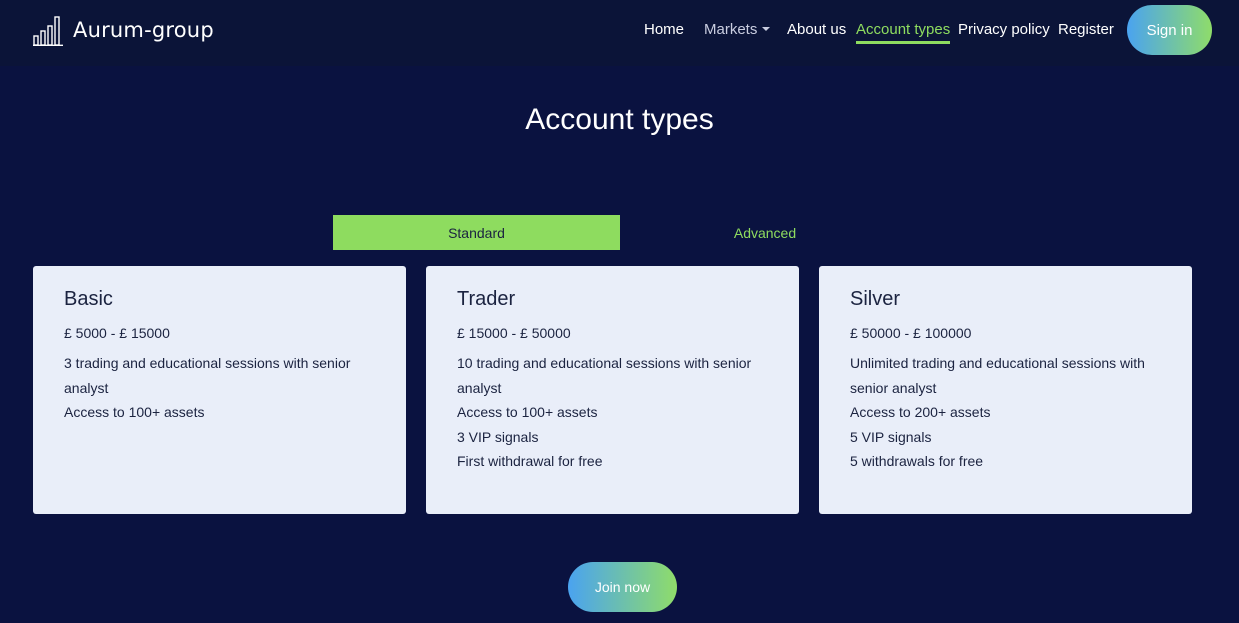 Image resolution: width=1239 pixels, height=623 pixels. I want to click on card-feature: Access to 200+ assets, so click(920, 412).